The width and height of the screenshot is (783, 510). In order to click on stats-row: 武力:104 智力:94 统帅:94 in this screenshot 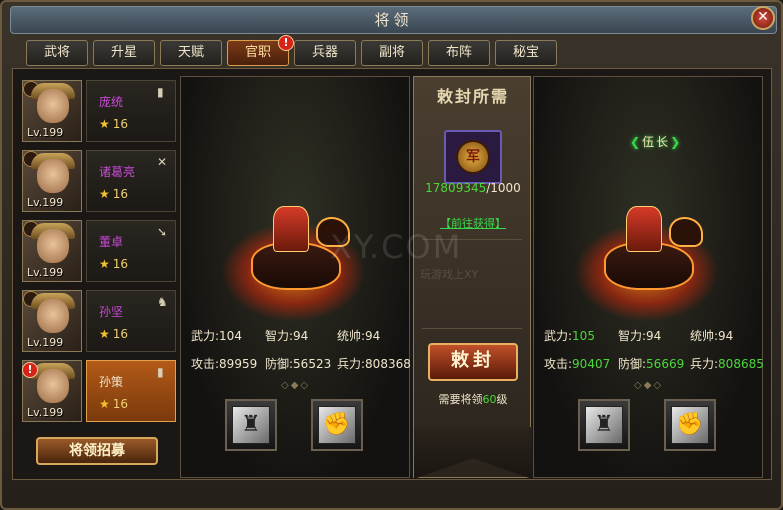, I will do `click(298, 341)`.